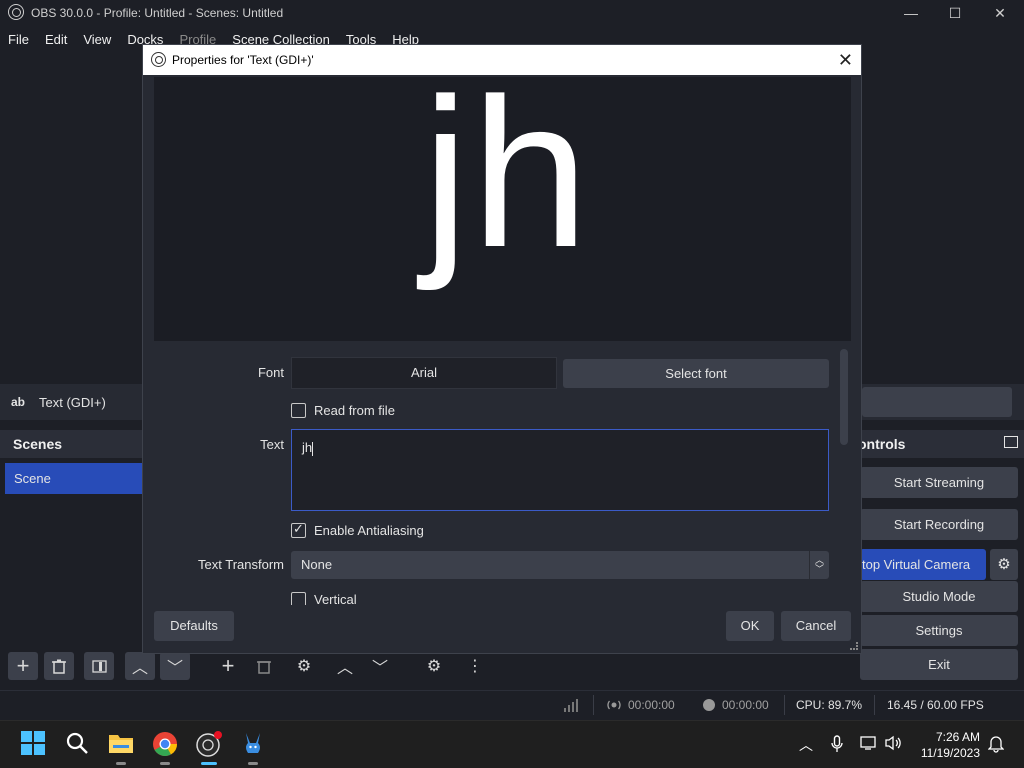  What do you see at coordinates (253, 744) in the screenshot?
I see `rabbit-app-icon` at bounding box center [253, 744].